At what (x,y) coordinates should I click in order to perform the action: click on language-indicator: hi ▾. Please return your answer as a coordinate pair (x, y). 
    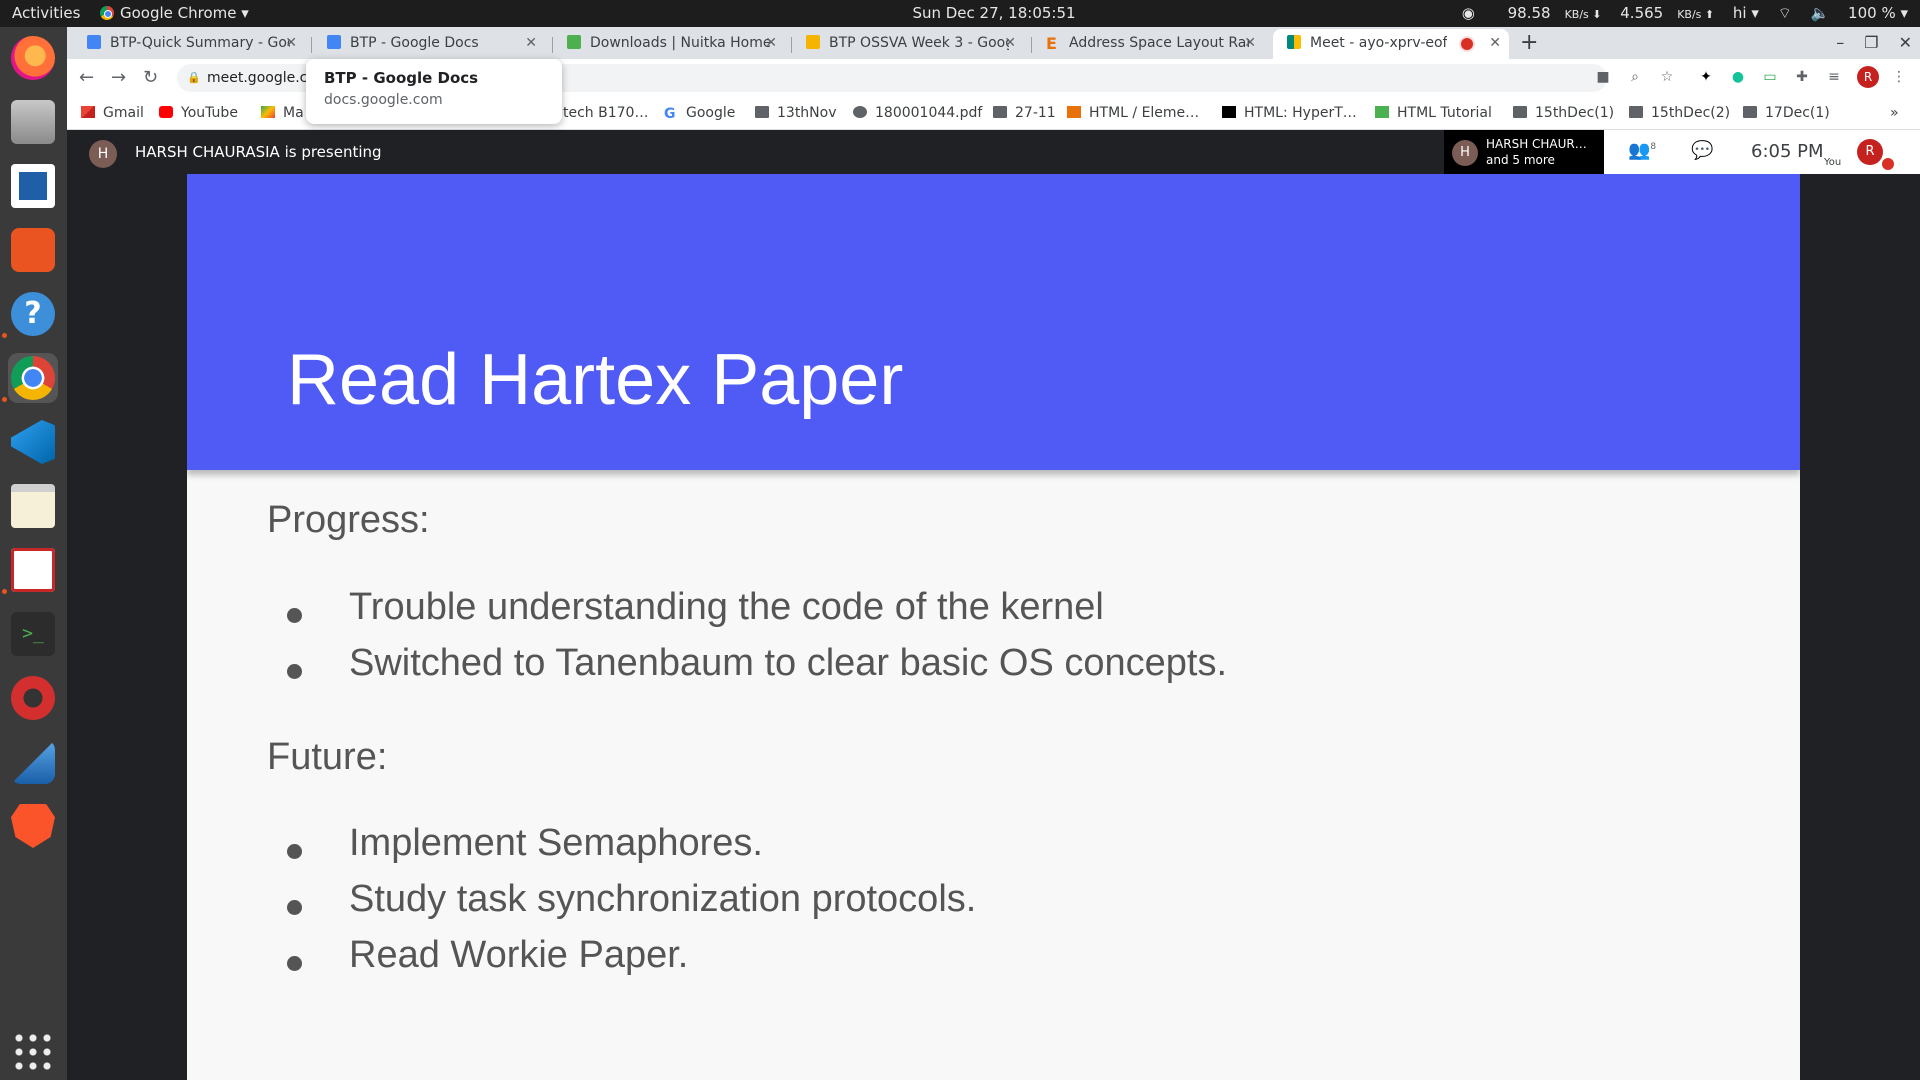
    Looking at the image, I should click on (1746, 13).